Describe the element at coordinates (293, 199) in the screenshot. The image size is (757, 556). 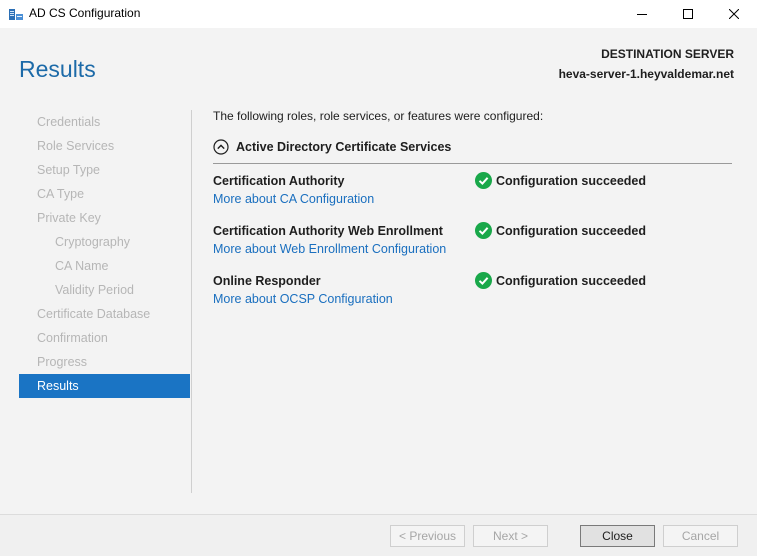
I see `more-about-link: More about CA Configuration` at that location.